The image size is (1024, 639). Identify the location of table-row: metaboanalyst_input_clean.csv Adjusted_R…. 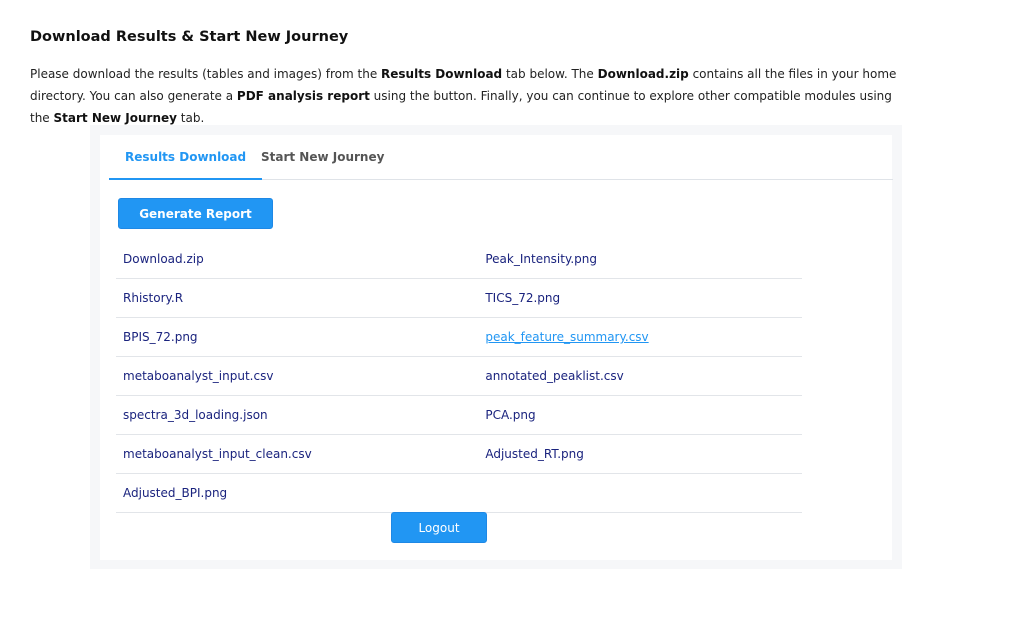
(459, 454).